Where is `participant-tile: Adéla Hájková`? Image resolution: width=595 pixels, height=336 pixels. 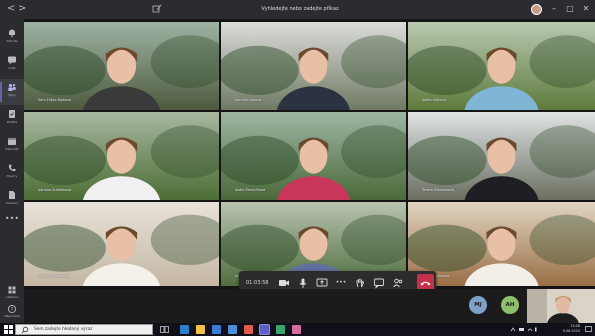
participant-tile: Adéla Hájková is located at coordinates (501, 66).